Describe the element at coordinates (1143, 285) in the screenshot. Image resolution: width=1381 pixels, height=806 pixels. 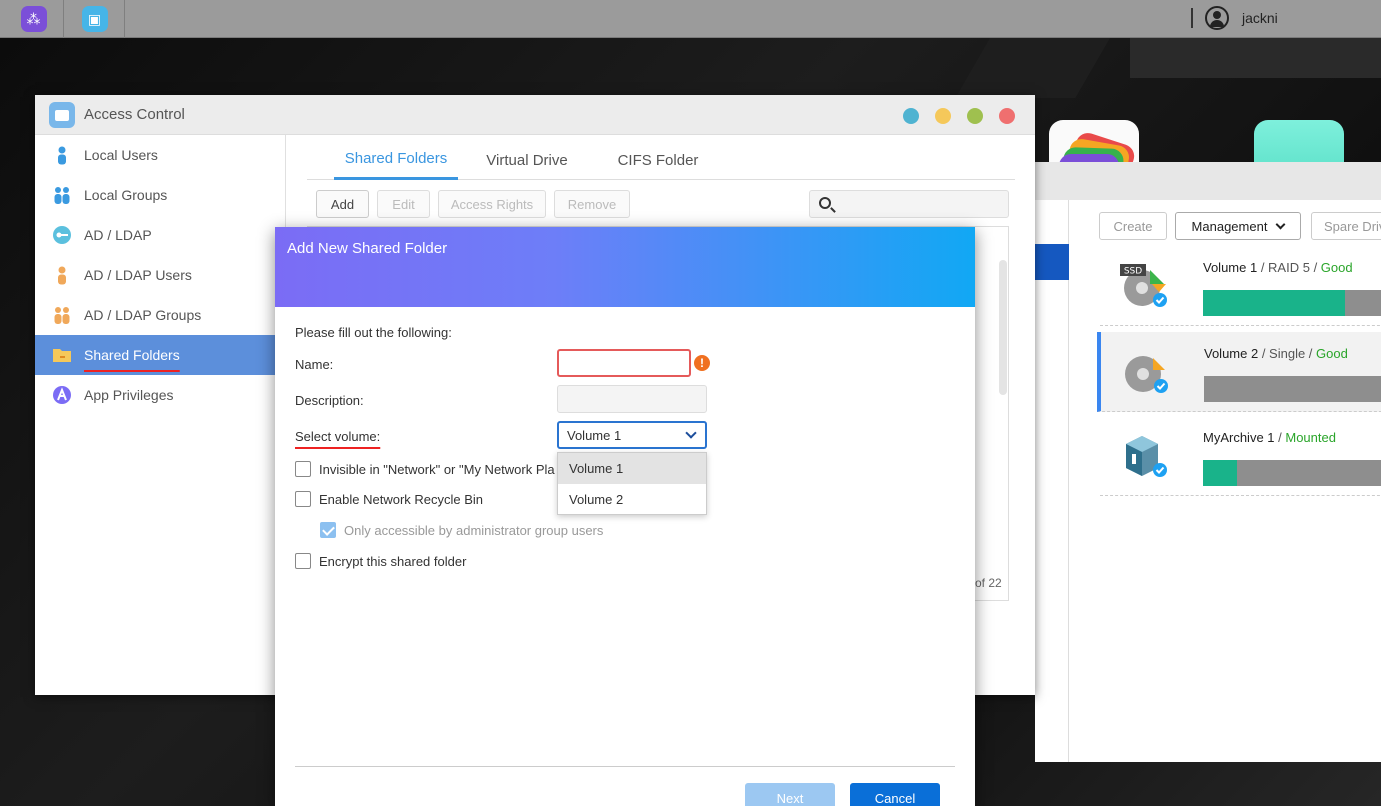
I see `ssd-disk-icon: SSD` at that location.